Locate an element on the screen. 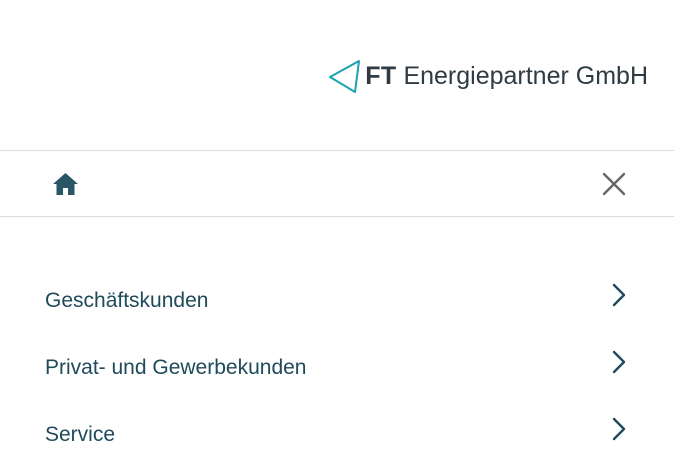 The width and height of the screenshot is (674, 472). company-logo: FT Energiepartner GmbH is located at coordinates (488, 76).